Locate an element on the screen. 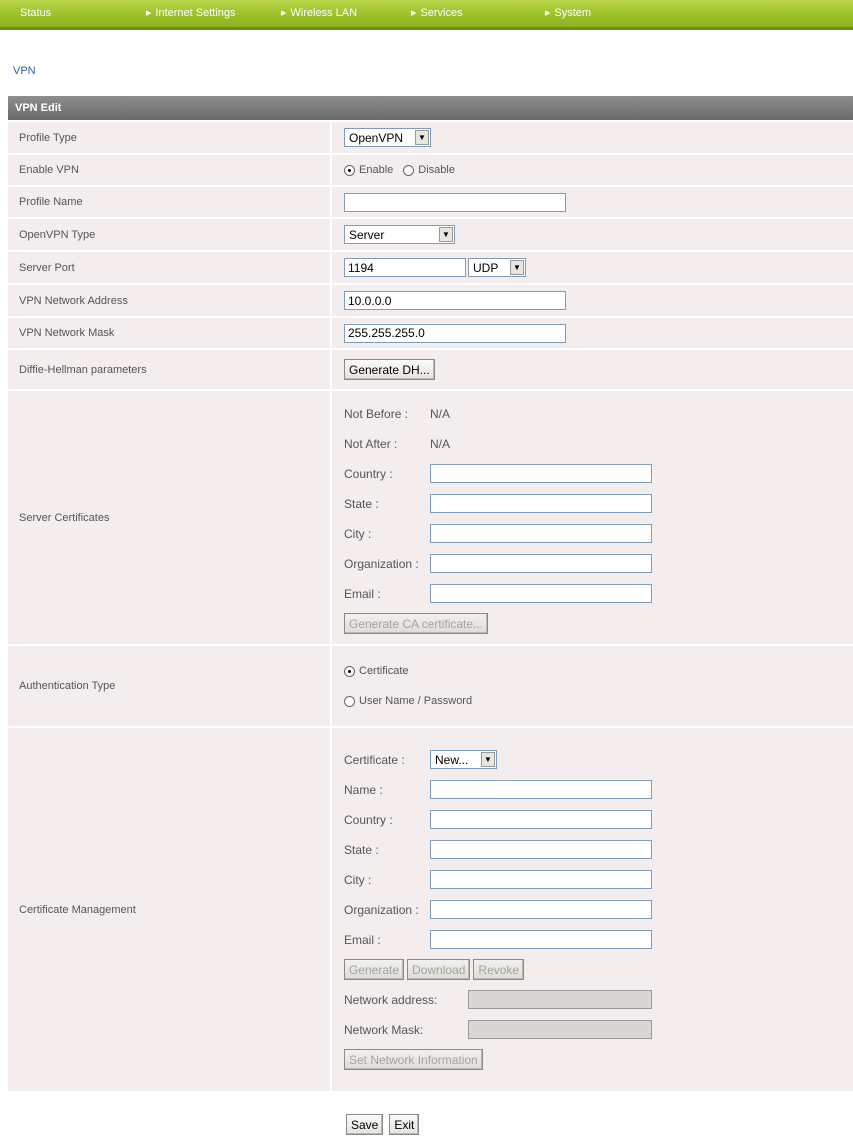 The width and height of the screenshot is (853, 1136). not-before-value: N/A is located at coordinates (440, 413).